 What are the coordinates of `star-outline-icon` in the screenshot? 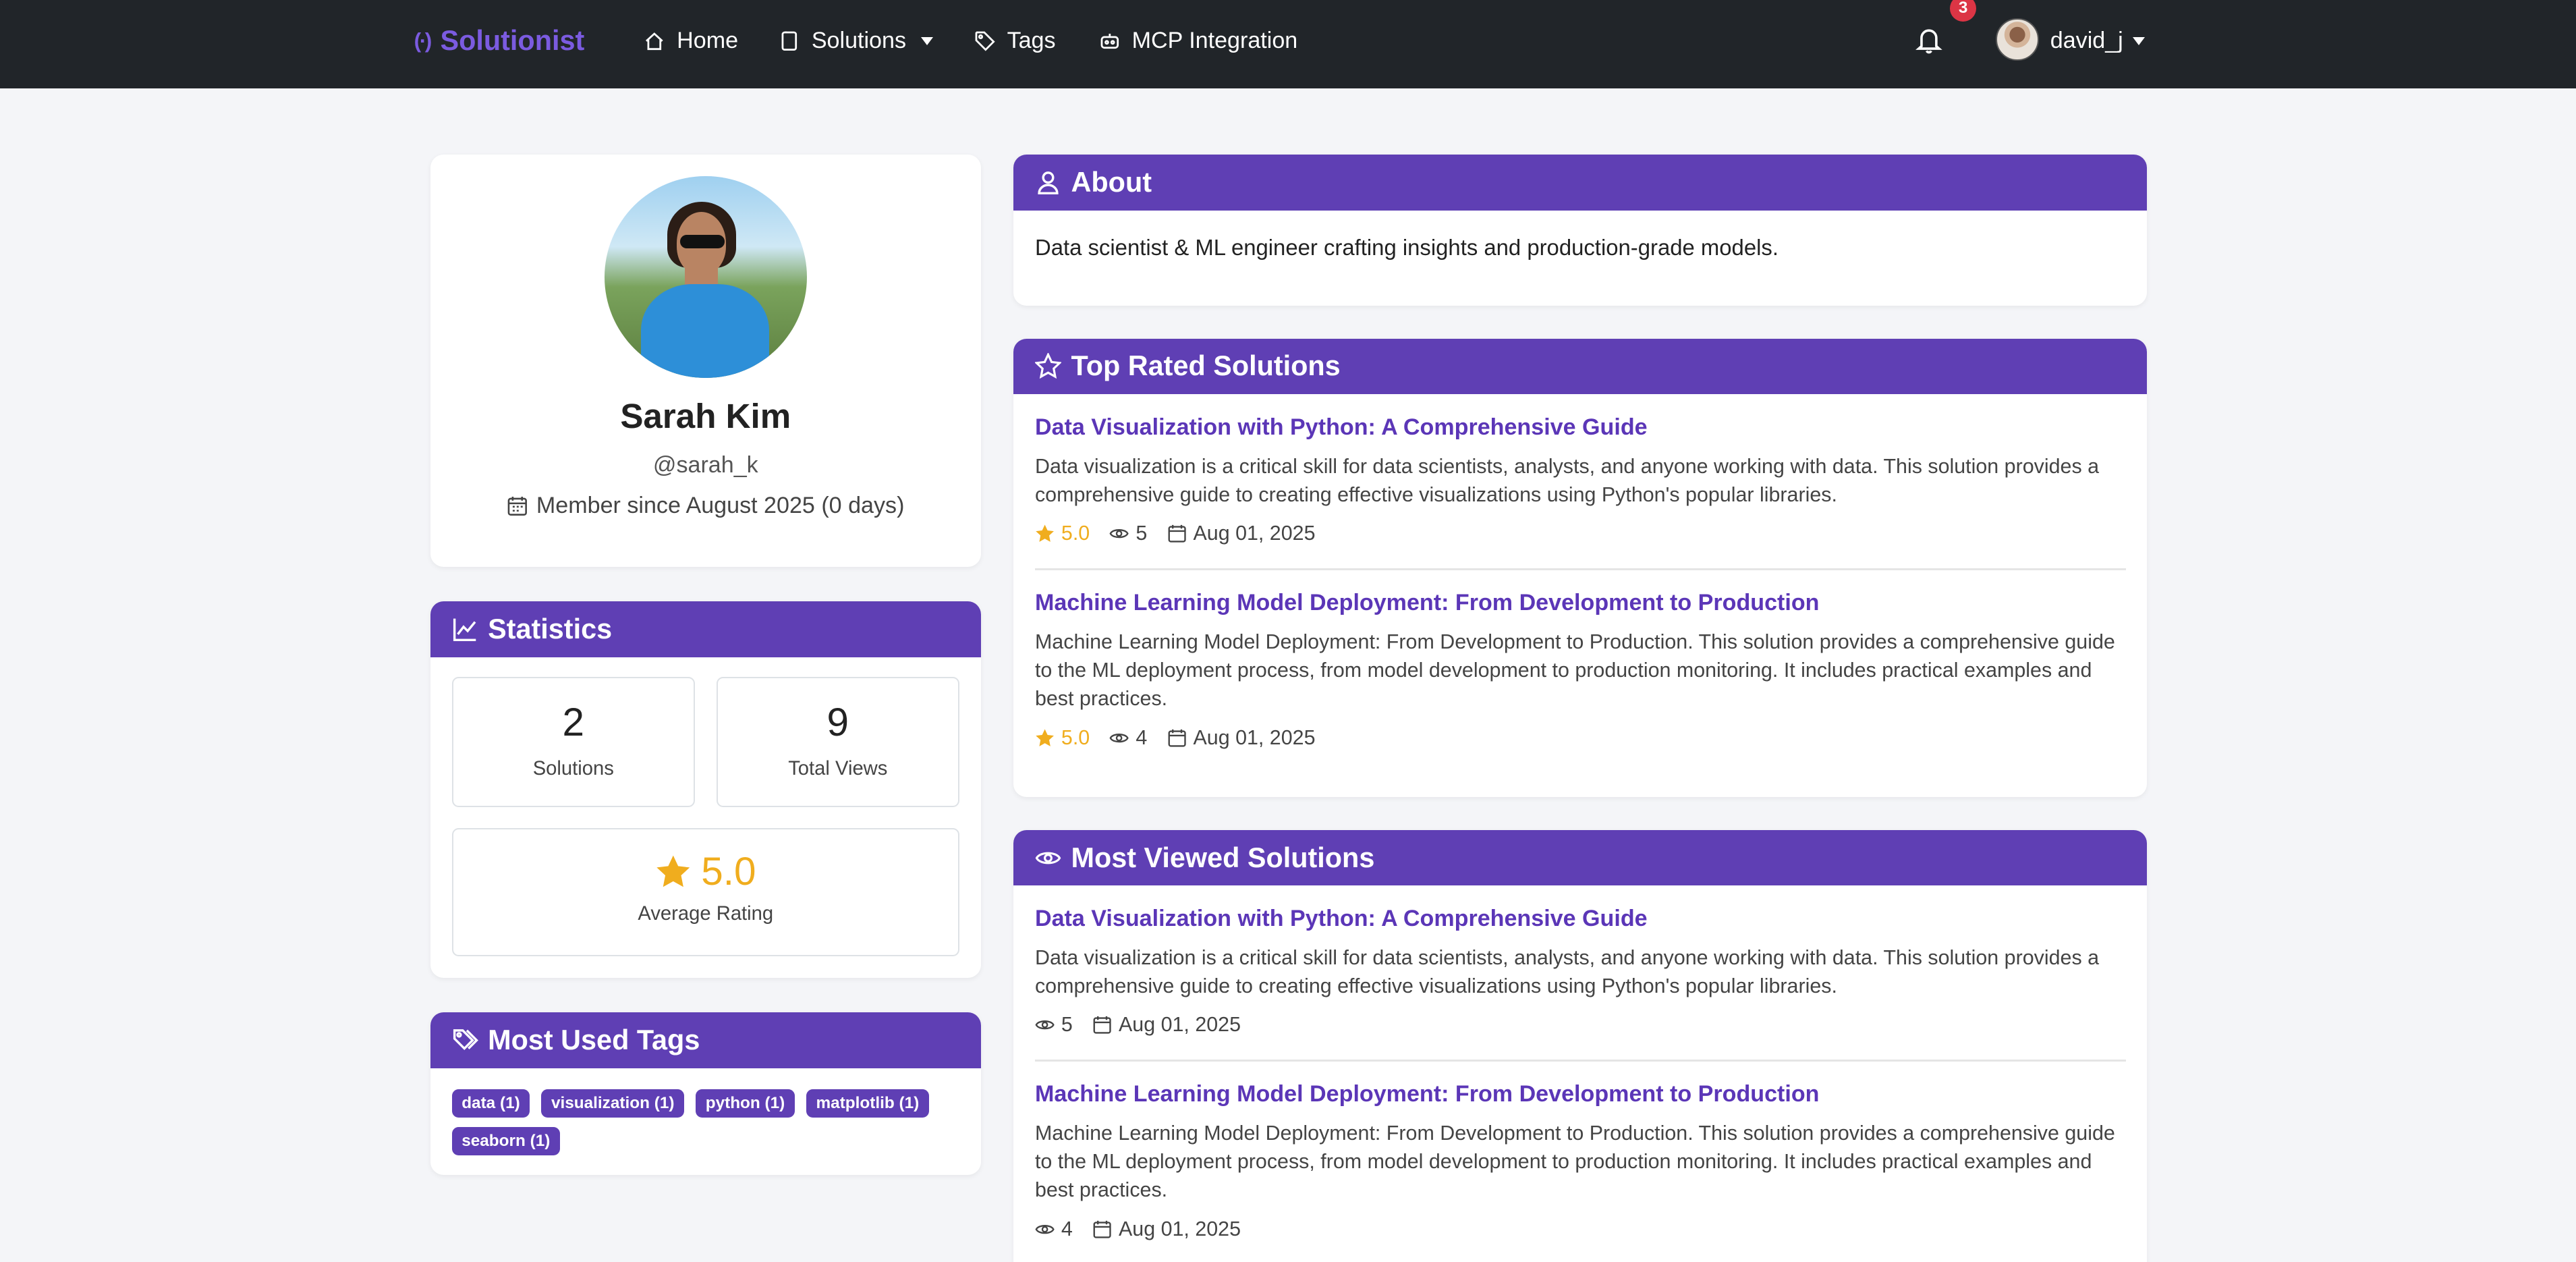 It's located at (1047, 366).